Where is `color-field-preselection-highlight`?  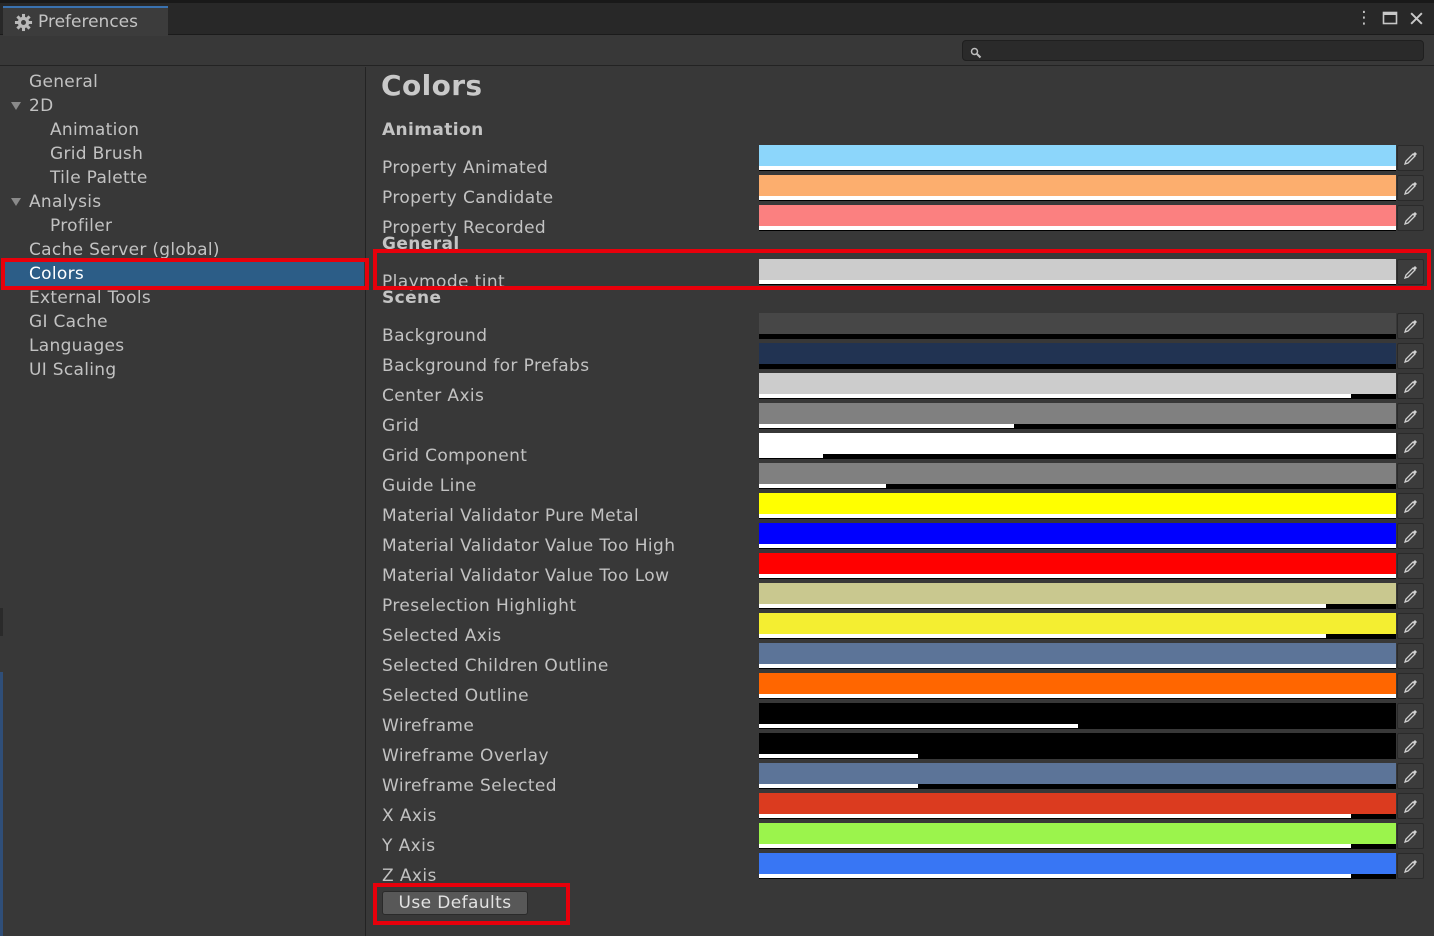 color-field-preselection-highlight is located at coordinates (1077, 596).